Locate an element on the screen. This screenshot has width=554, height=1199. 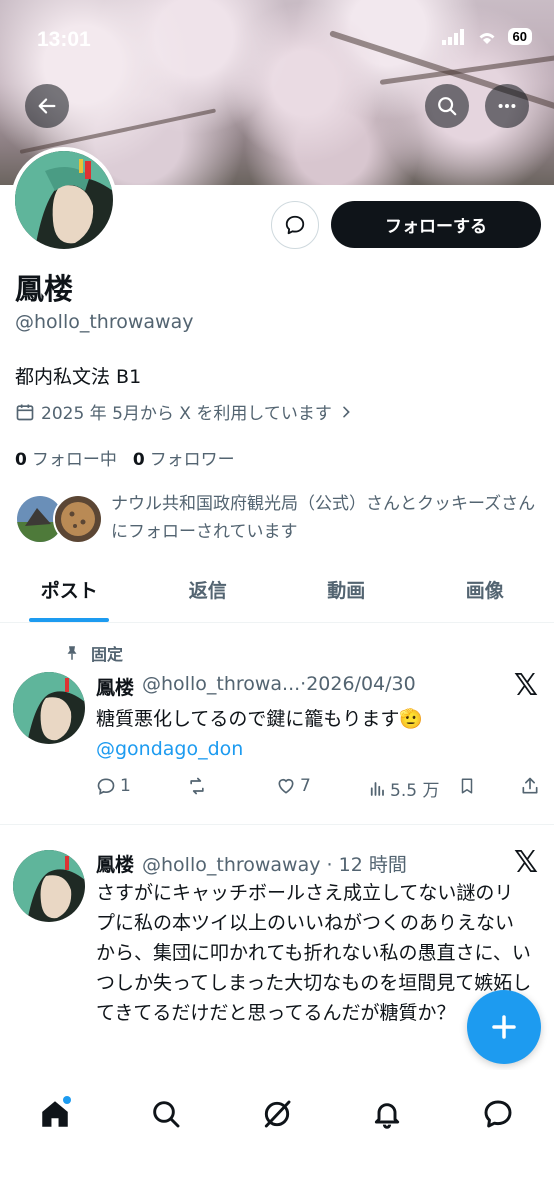
followers-count: 0 is located at coordinates (138, 460).